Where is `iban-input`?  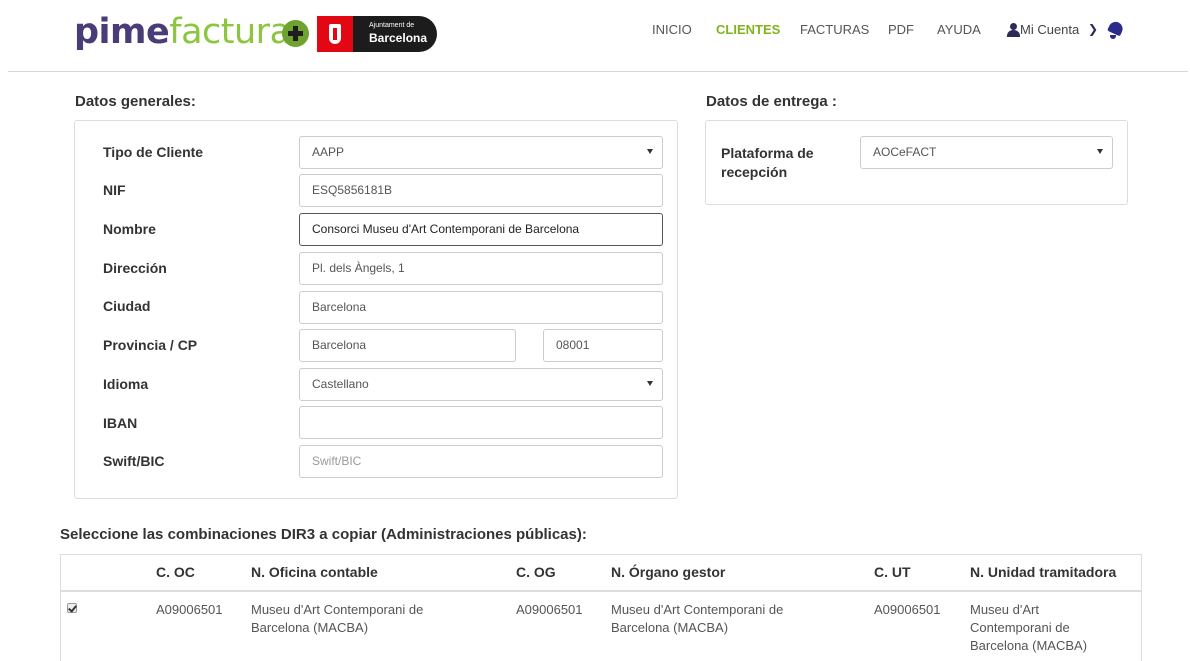 iban-input is located at coordinates (481, 422).